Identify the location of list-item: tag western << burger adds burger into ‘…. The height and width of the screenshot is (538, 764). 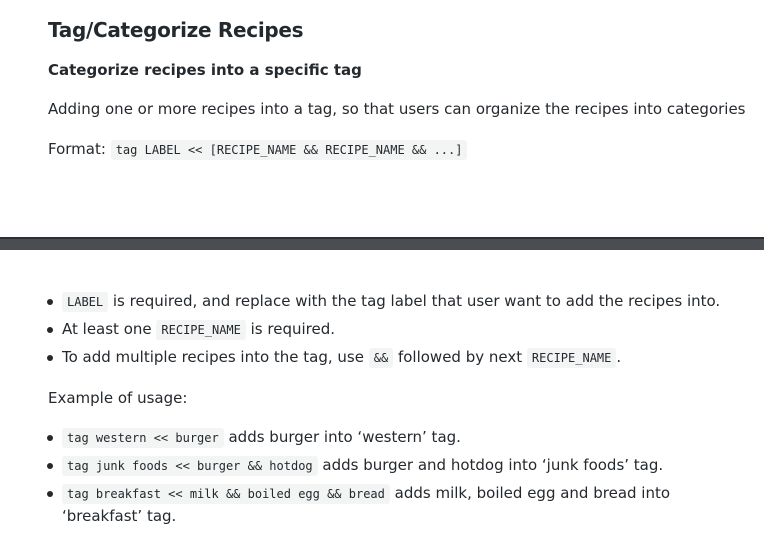
(254, 438).